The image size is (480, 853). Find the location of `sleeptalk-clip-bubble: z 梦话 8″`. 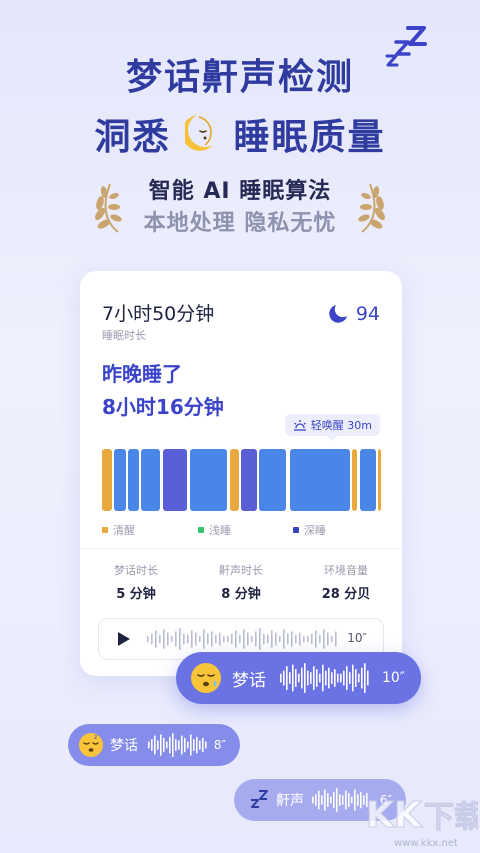

sleeptalk-clip-bubble: z 梦话 8″ is located at coordinates (154, 745).